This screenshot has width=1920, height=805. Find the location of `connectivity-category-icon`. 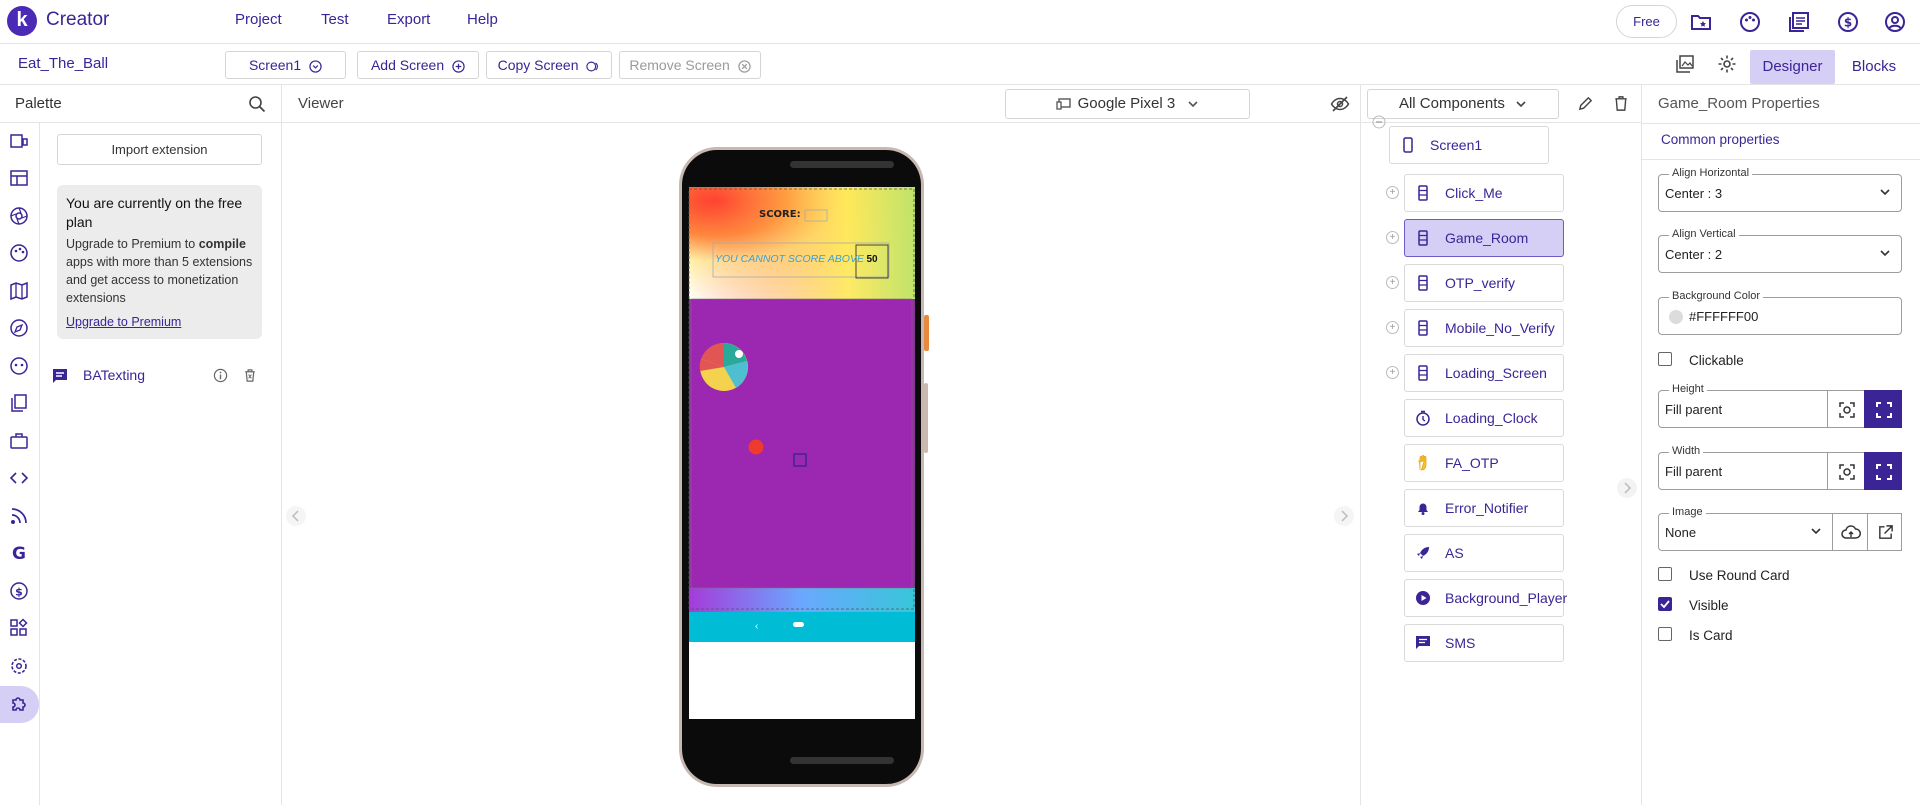

connectivity-category-icon is located at coordinates (19, 441).